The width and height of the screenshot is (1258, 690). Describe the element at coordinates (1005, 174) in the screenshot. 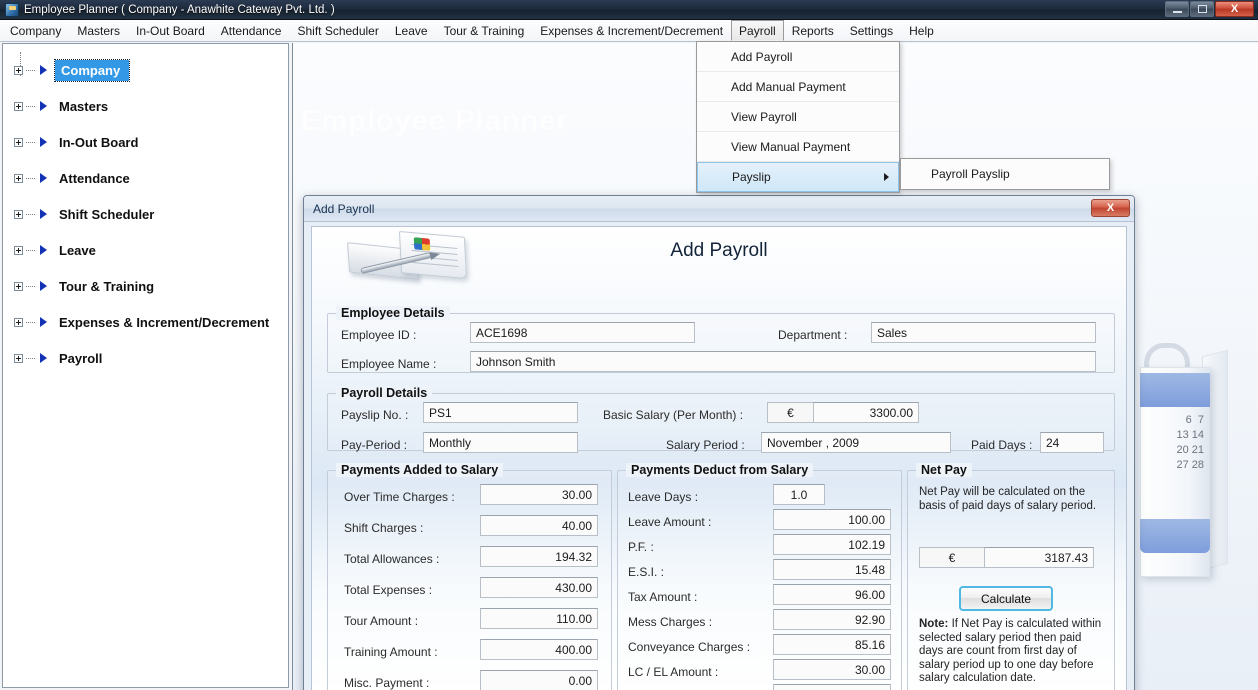

I see `menu-item-payroll-payslip: Payroll Payslip` at that location.